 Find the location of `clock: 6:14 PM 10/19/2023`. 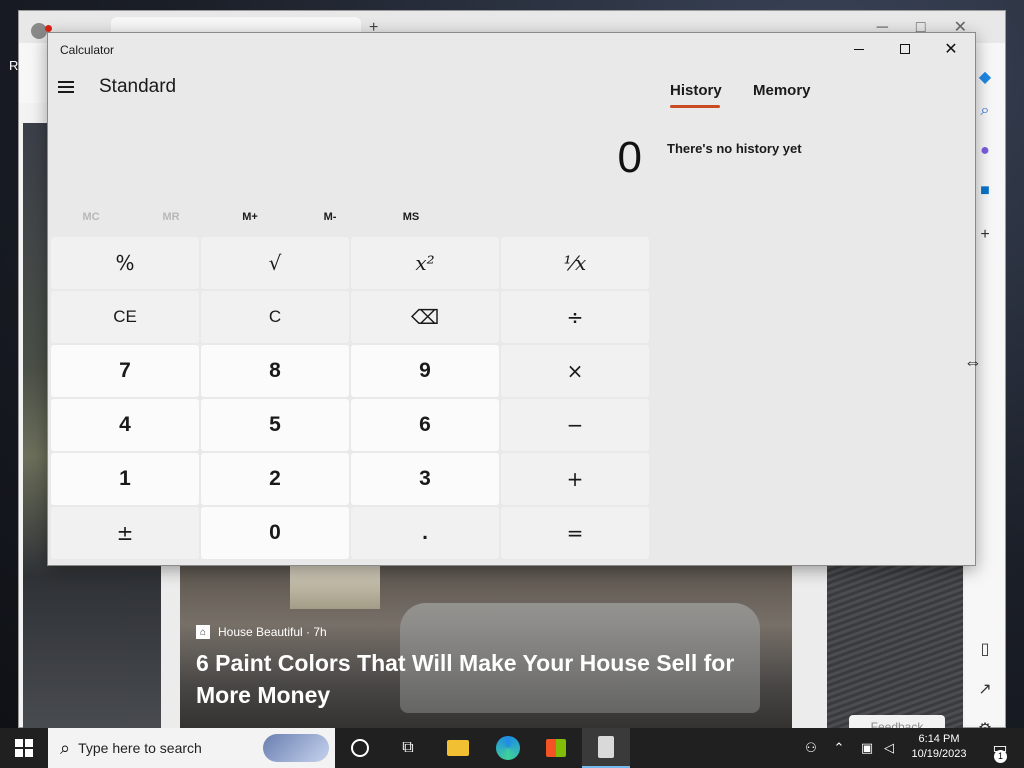

clock: 6:14 PM 10/19/2023 is located at coordinates (939, 747).